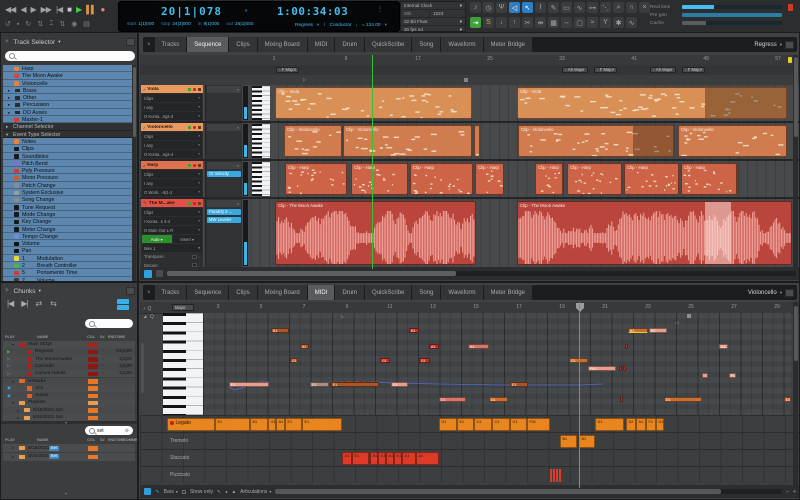  What do you see at coordinates (130, 42) in the screenshot?
I see `panel-menu-icon` at bounding box center [130, 42].